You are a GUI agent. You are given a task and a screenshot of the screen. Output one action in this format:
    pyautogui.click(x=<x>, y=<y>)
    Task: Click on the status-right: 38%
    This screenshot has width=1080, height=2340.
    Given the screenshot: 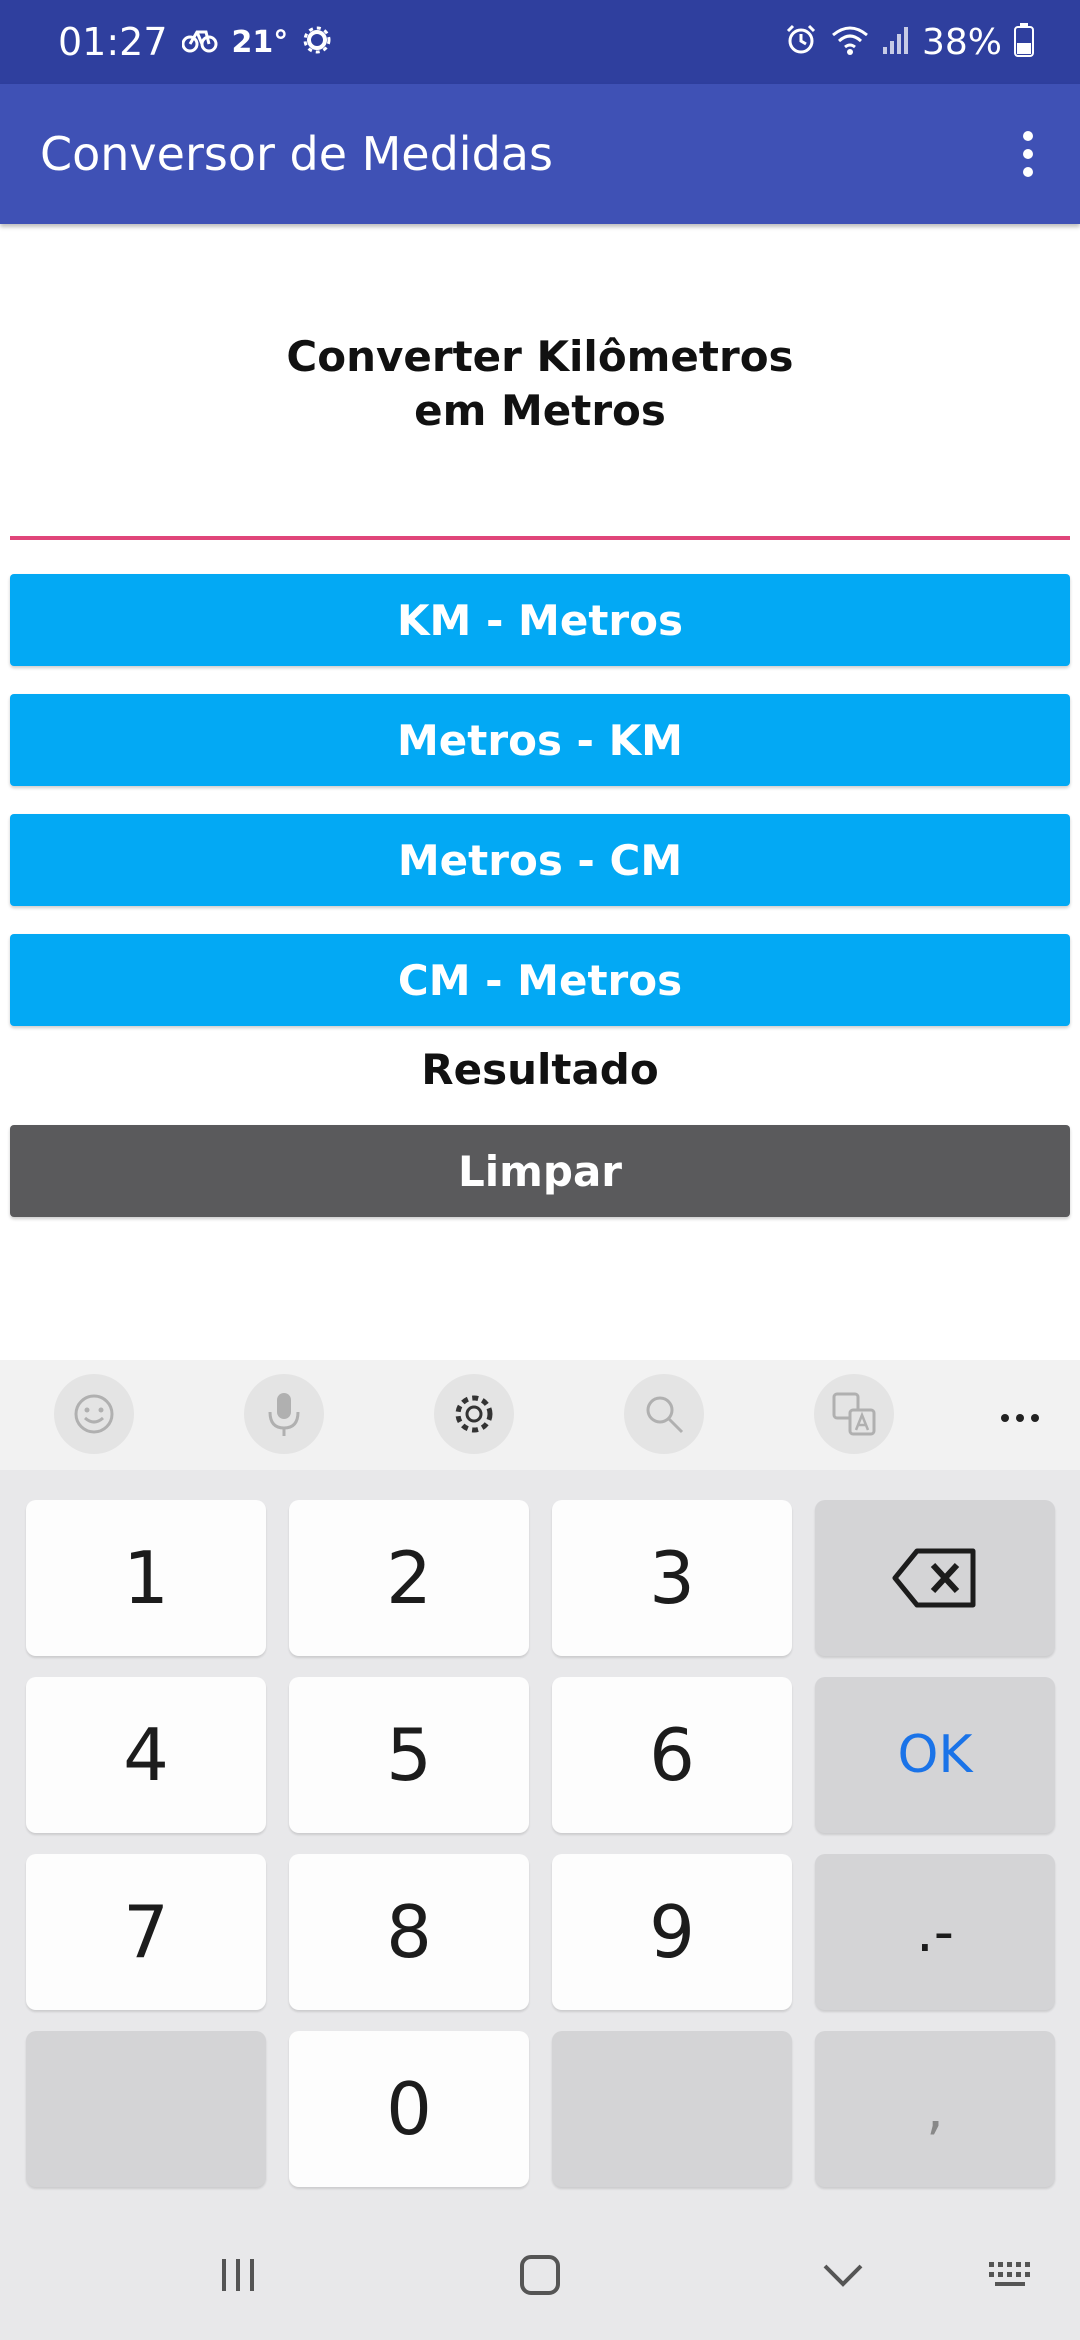 What is the action you would take?
    pyautogui.click(x=909, y=42)
    